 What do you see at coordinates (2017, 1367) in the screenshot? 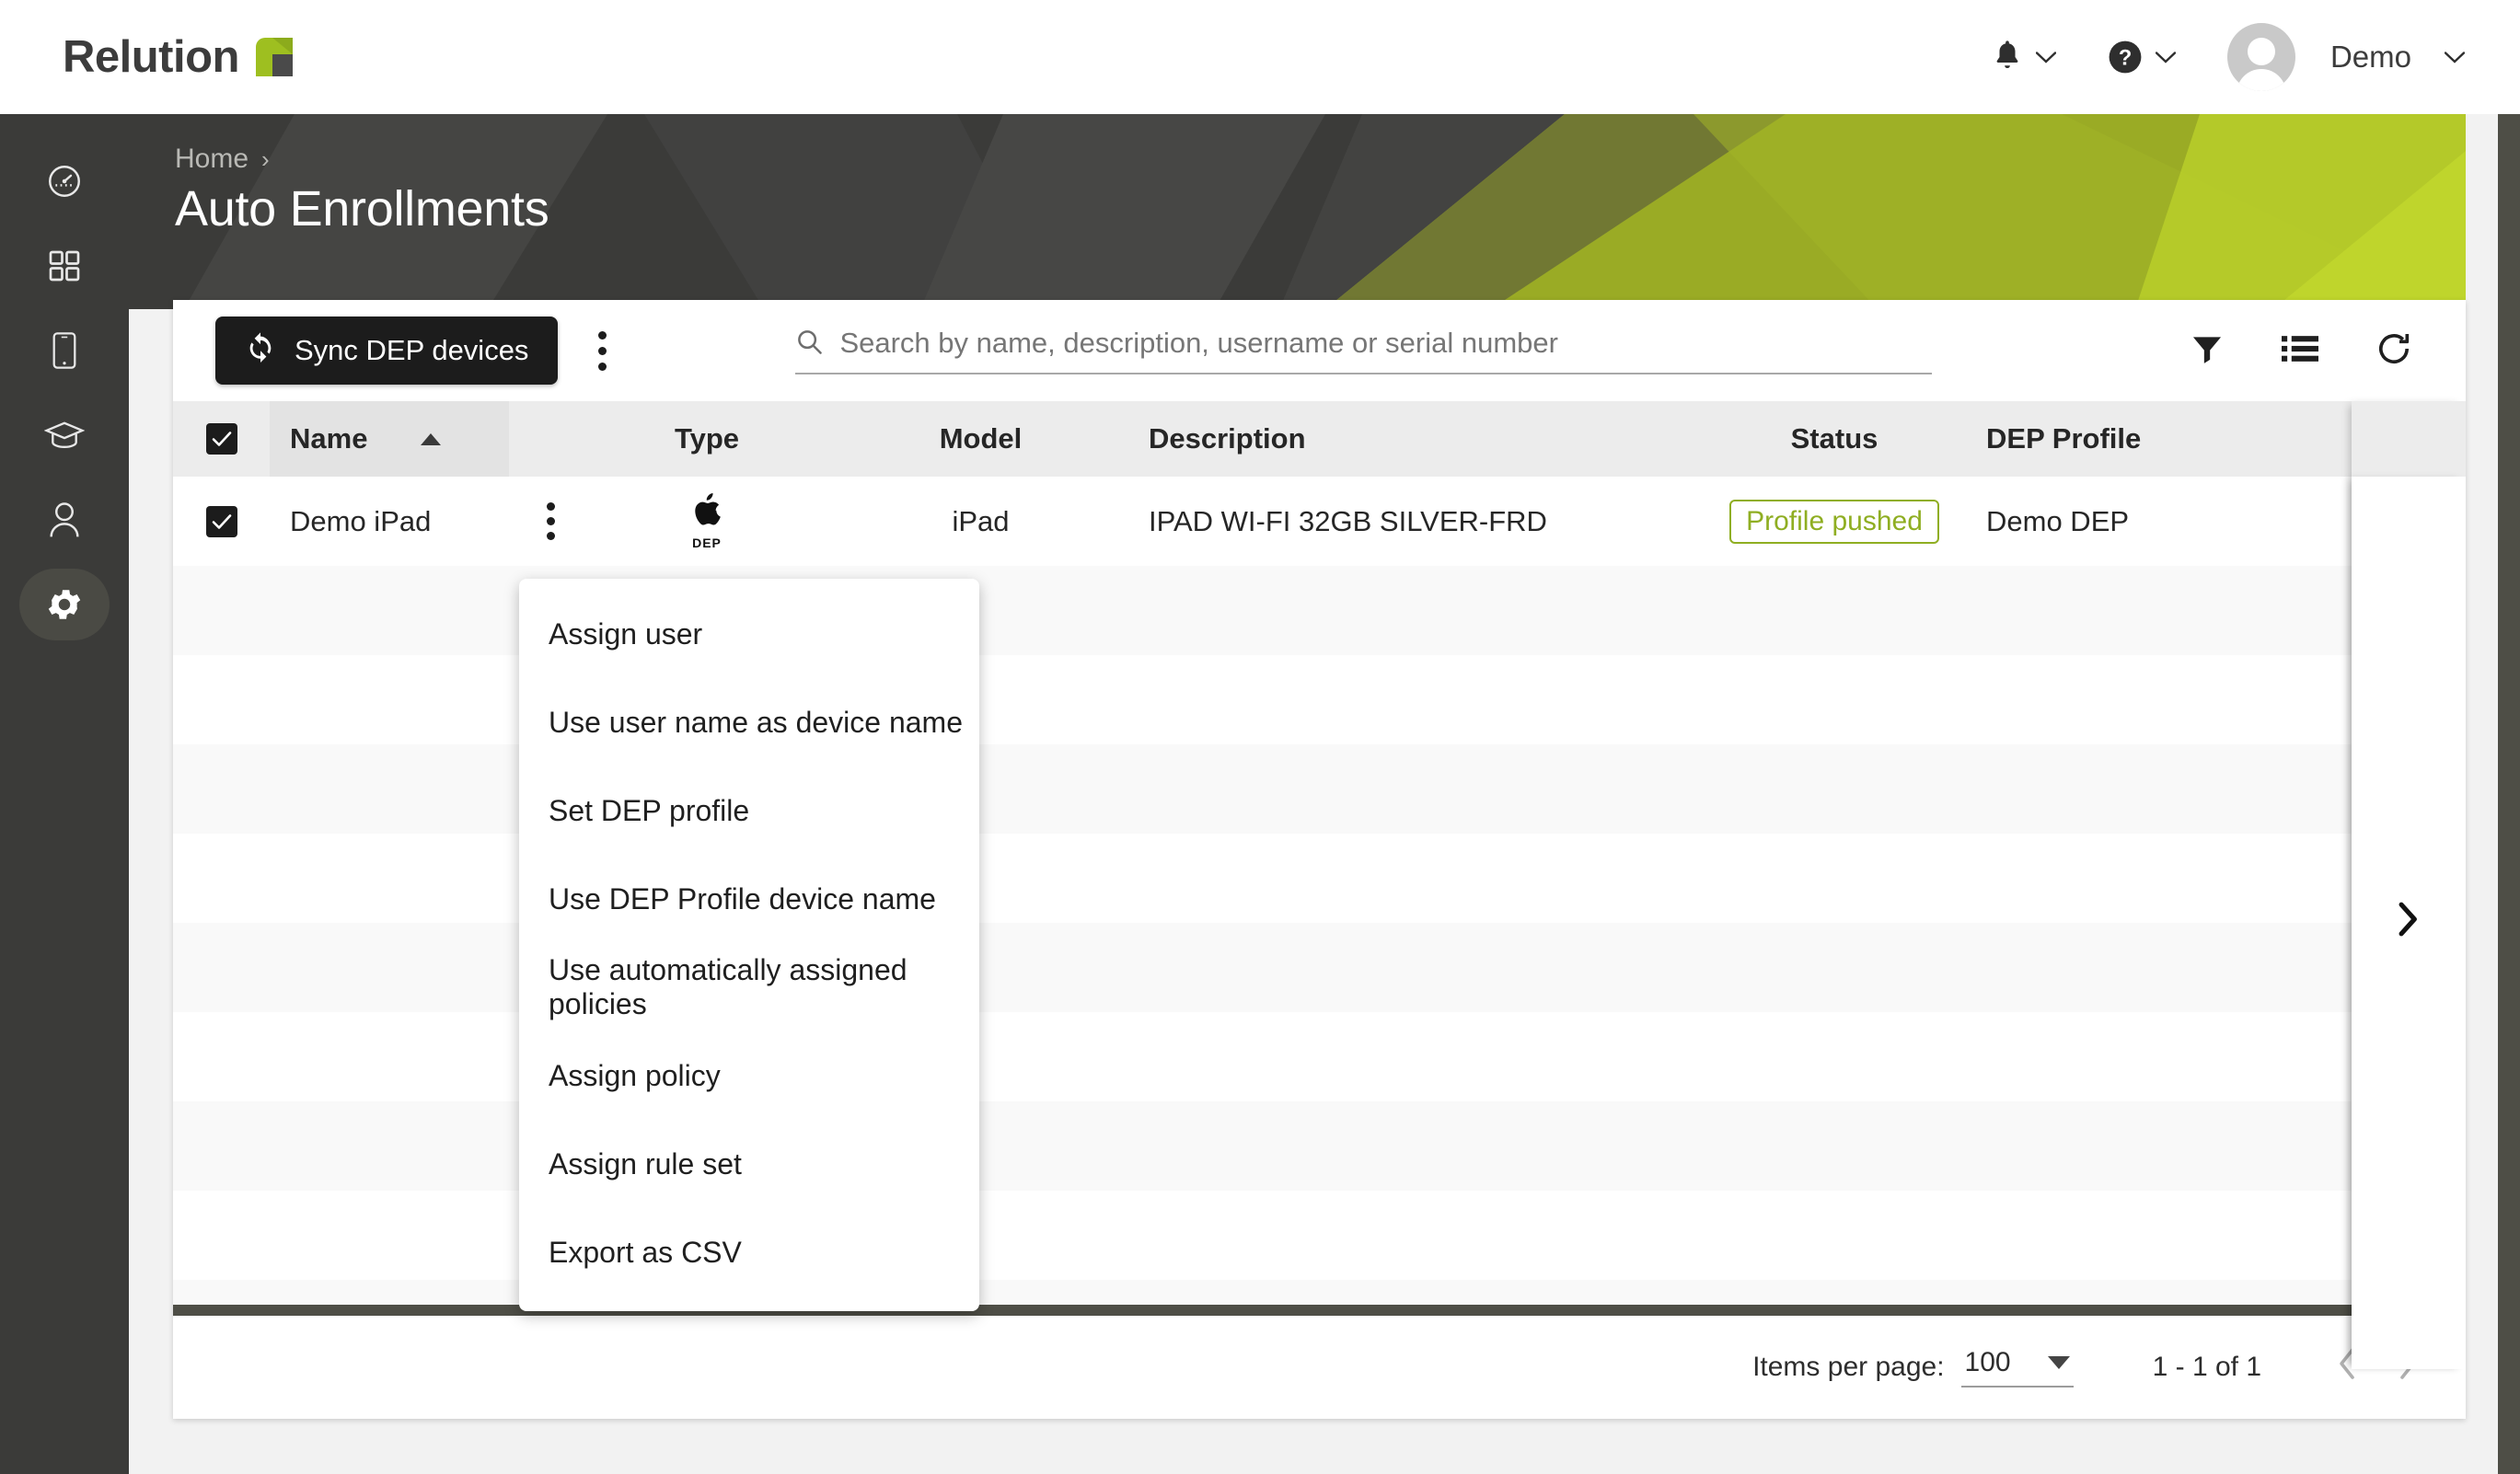
I see `items-per-page-select: 100` at bounding box center [2017, 1367].